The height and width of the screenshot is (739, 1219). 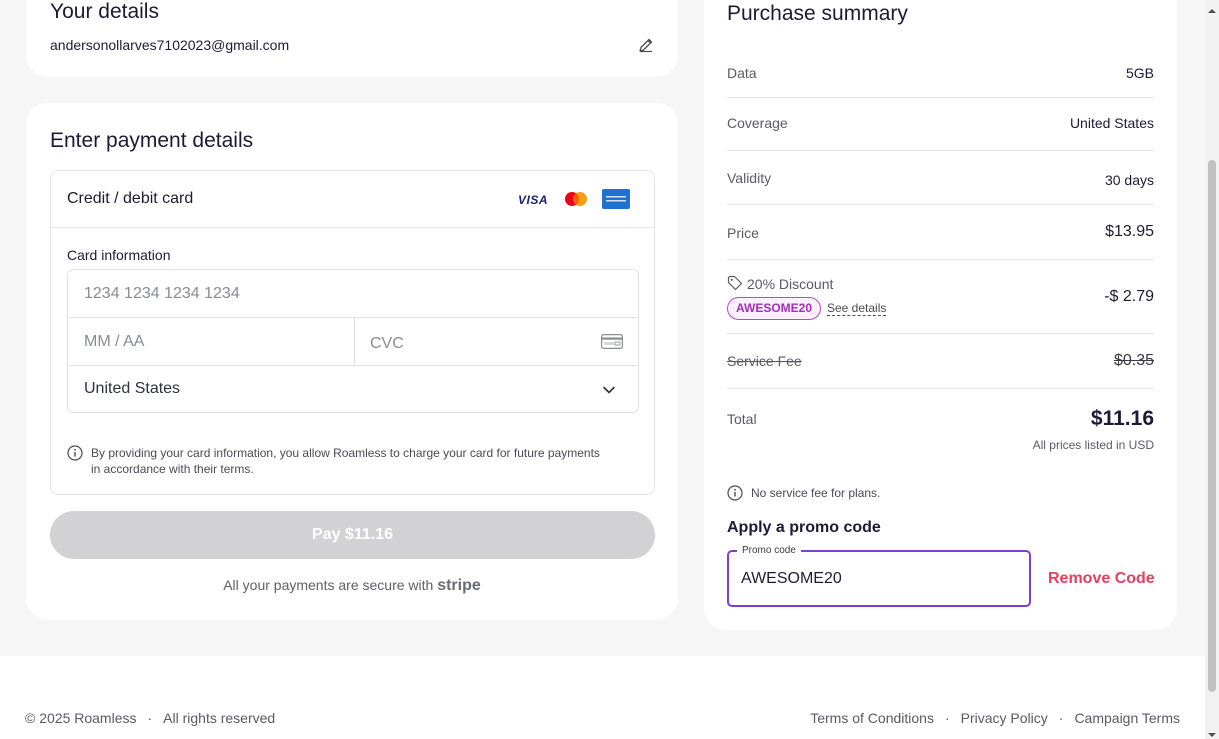 What do you see at coordinates (764, 361) in the screenshot?
I see `service-fee-label: Service Fee` at bounding box center [764, 361].